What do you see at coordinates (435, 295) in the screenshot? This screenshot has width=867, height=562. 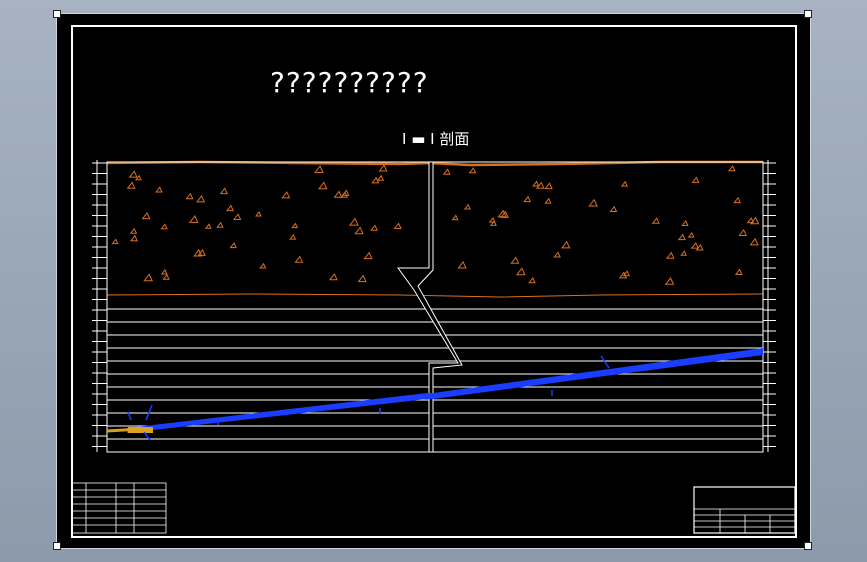 I see `soil-base-line` at bounding box center [435, 295].